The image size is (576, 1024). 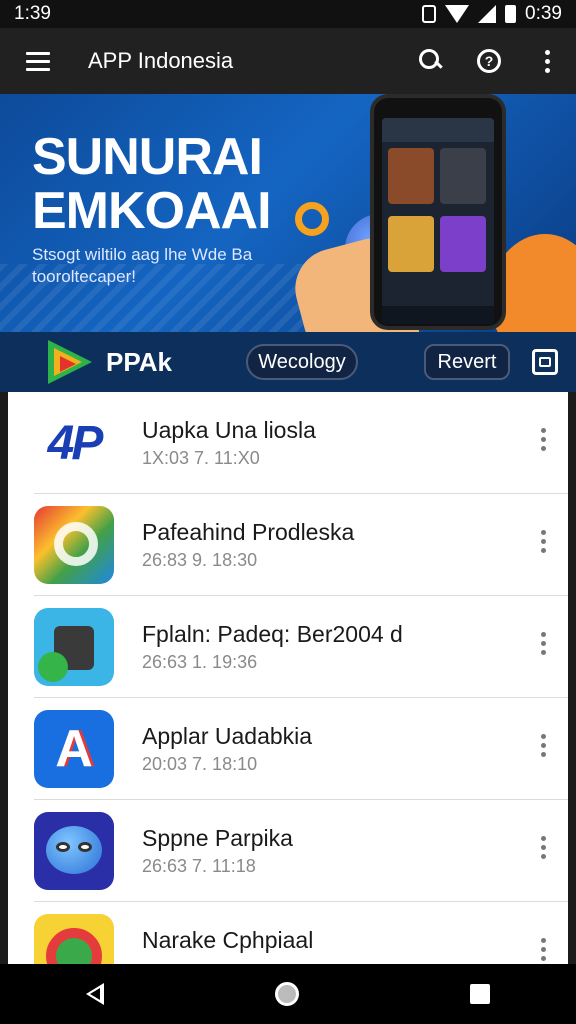 I want to click on list-item-meta: 20:03 7. 18:10, so click(x=200, y=764).